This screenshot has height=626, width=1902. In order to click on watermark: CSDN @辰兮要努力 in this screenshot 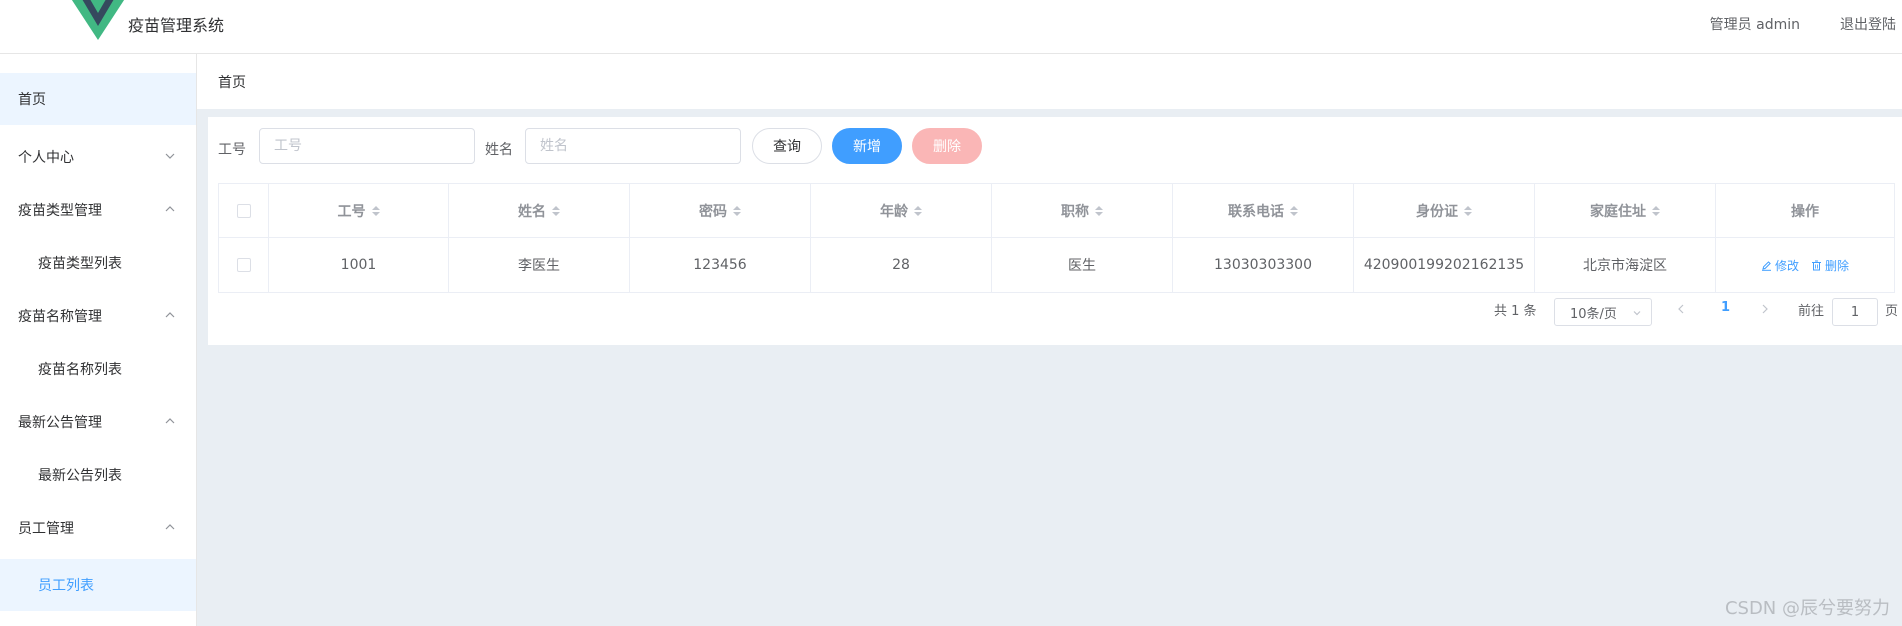, I will do `click(1807, 608)`.